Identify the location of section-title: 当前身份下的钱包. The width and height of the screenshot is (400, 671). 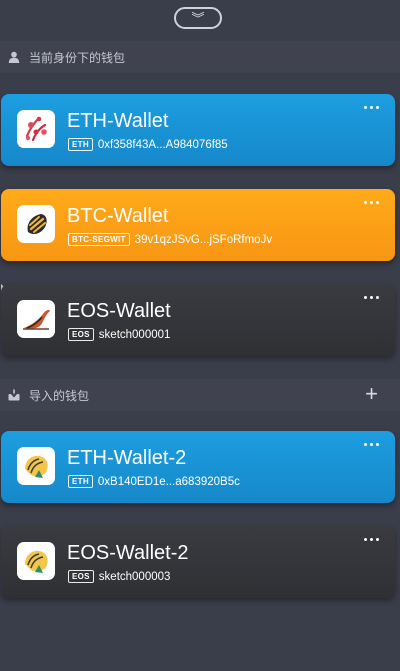
(77, 57).